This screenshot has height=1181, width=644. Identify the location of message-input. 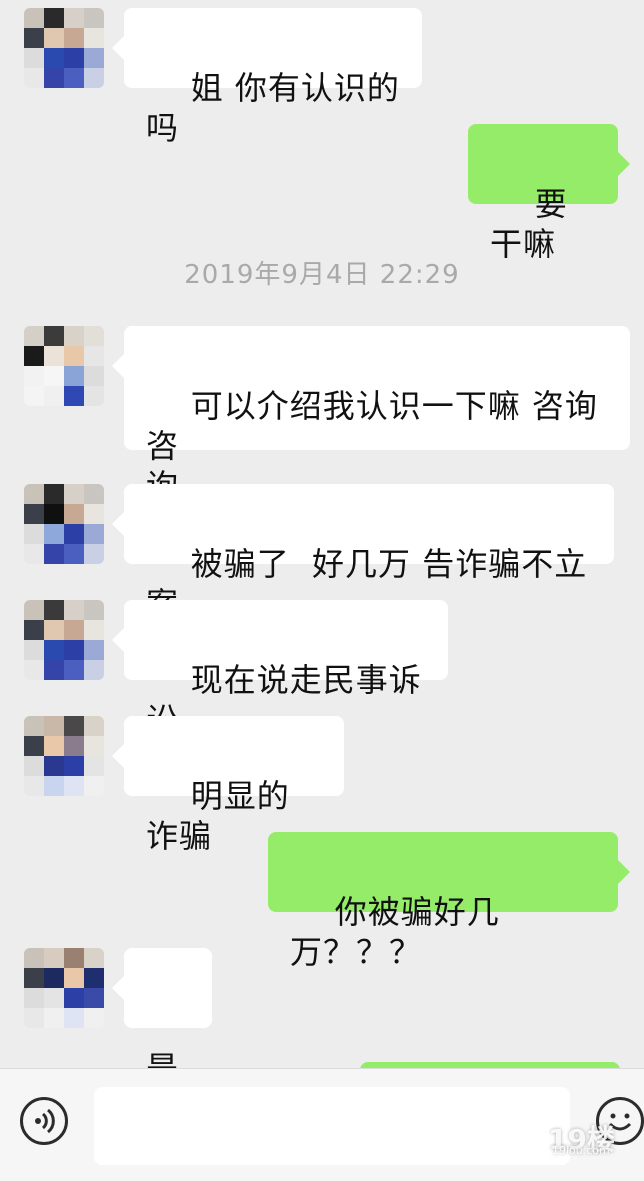
(332, 1126).